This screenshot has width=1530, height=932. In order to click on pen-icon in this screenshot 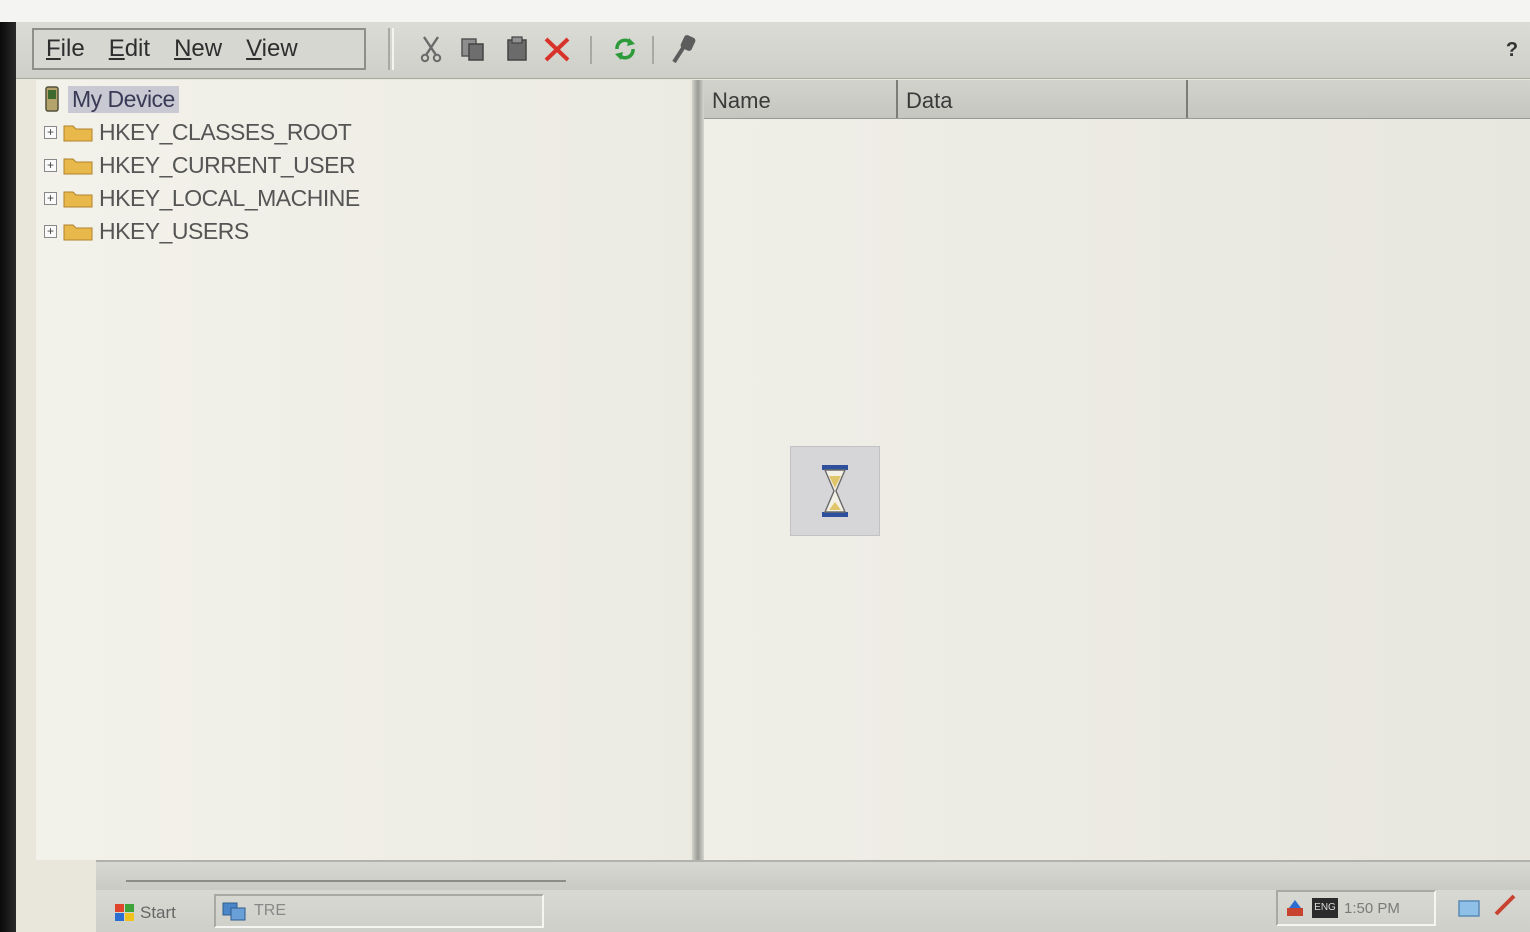, I will do `click(1505, 905)`.